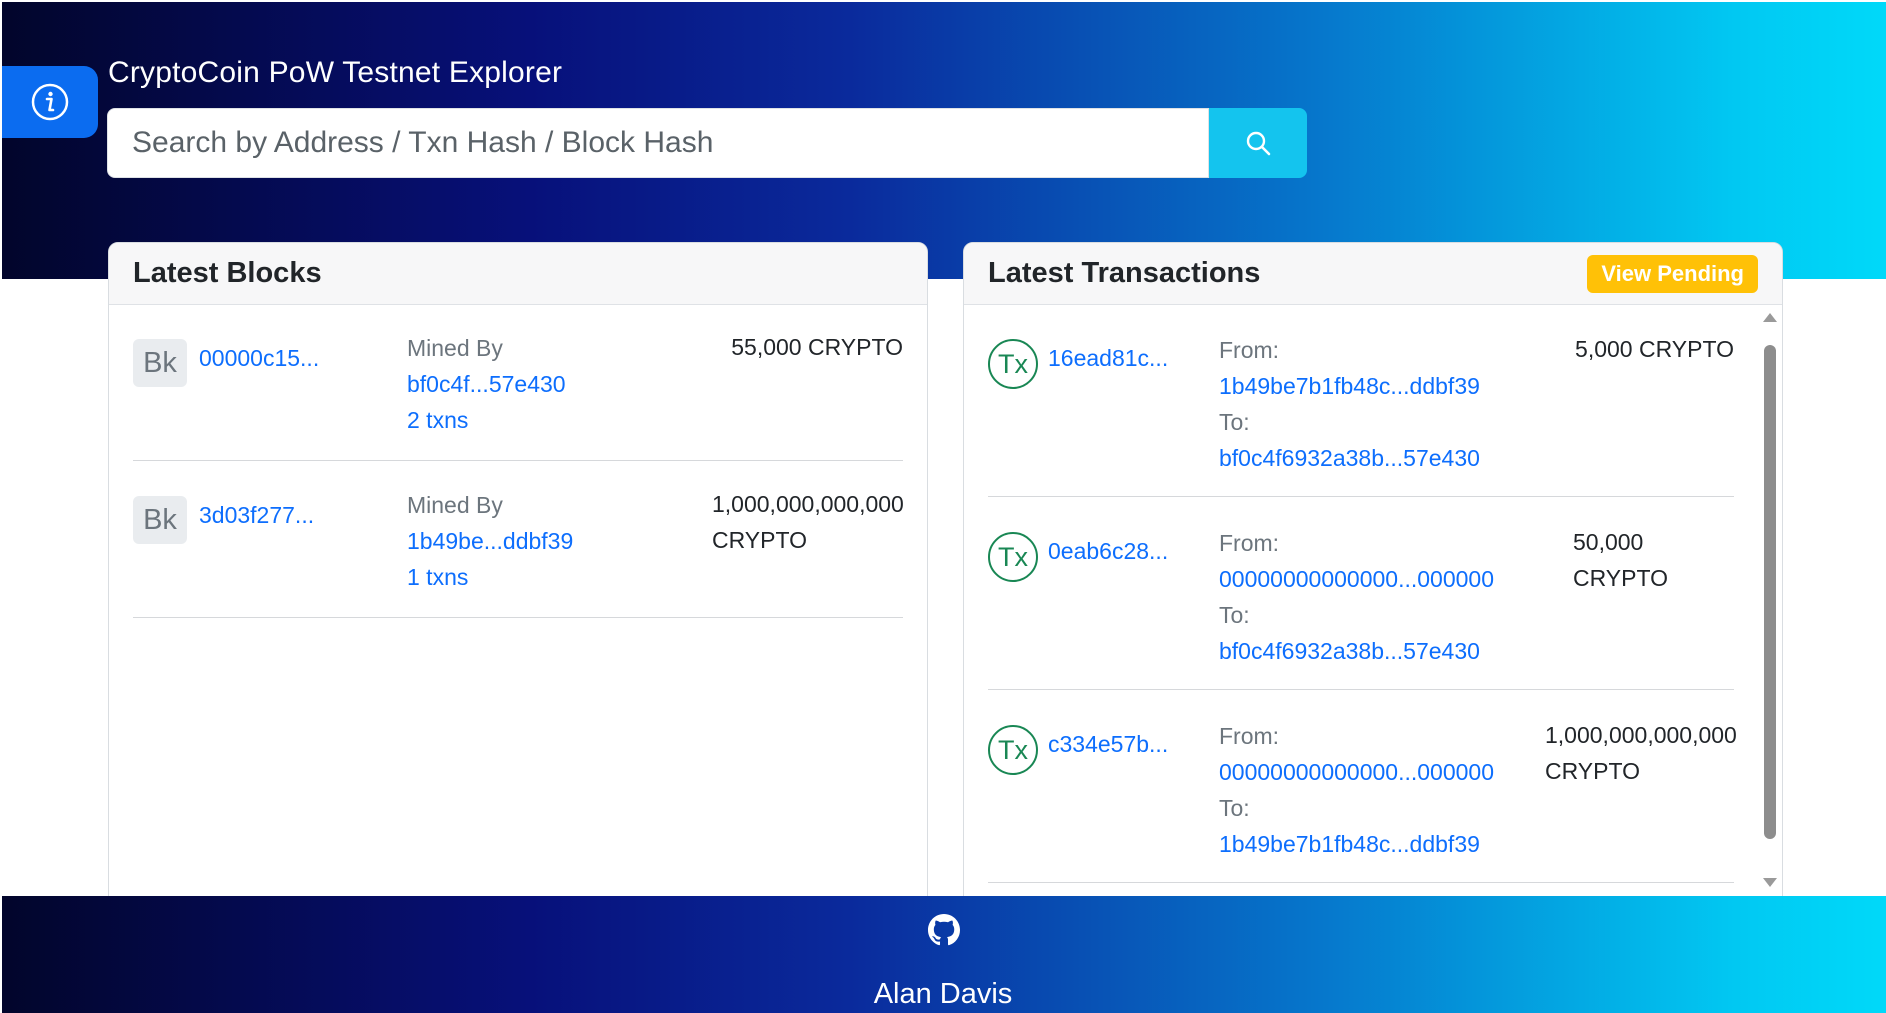 This screenshot has height=1013, width=1886. What do you see at coordinates (1770, 317) in the screenshot?
I see `scroll-up-arrow-icon` at bounding box center [1770, 317].